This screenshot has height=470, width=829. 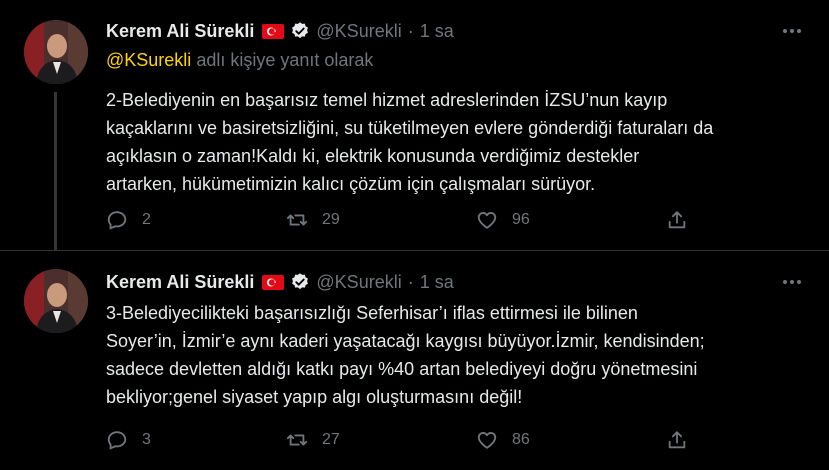 What do you see at coordinates (313, 440) in the screenshot?
I see `retweet-button: 27` at bounding box center [313, 440].